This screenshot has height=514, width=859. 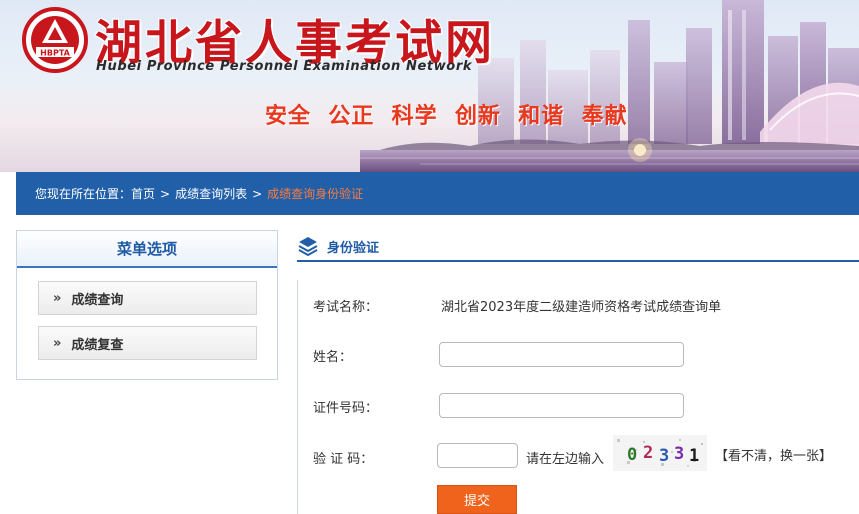 What do you see at coordinates (581, 307) in the screenshot?
I see `exam-name-value: 湖北省2023年度二级建造师资格考试成绩查询单` at bounding box center [581, 307].